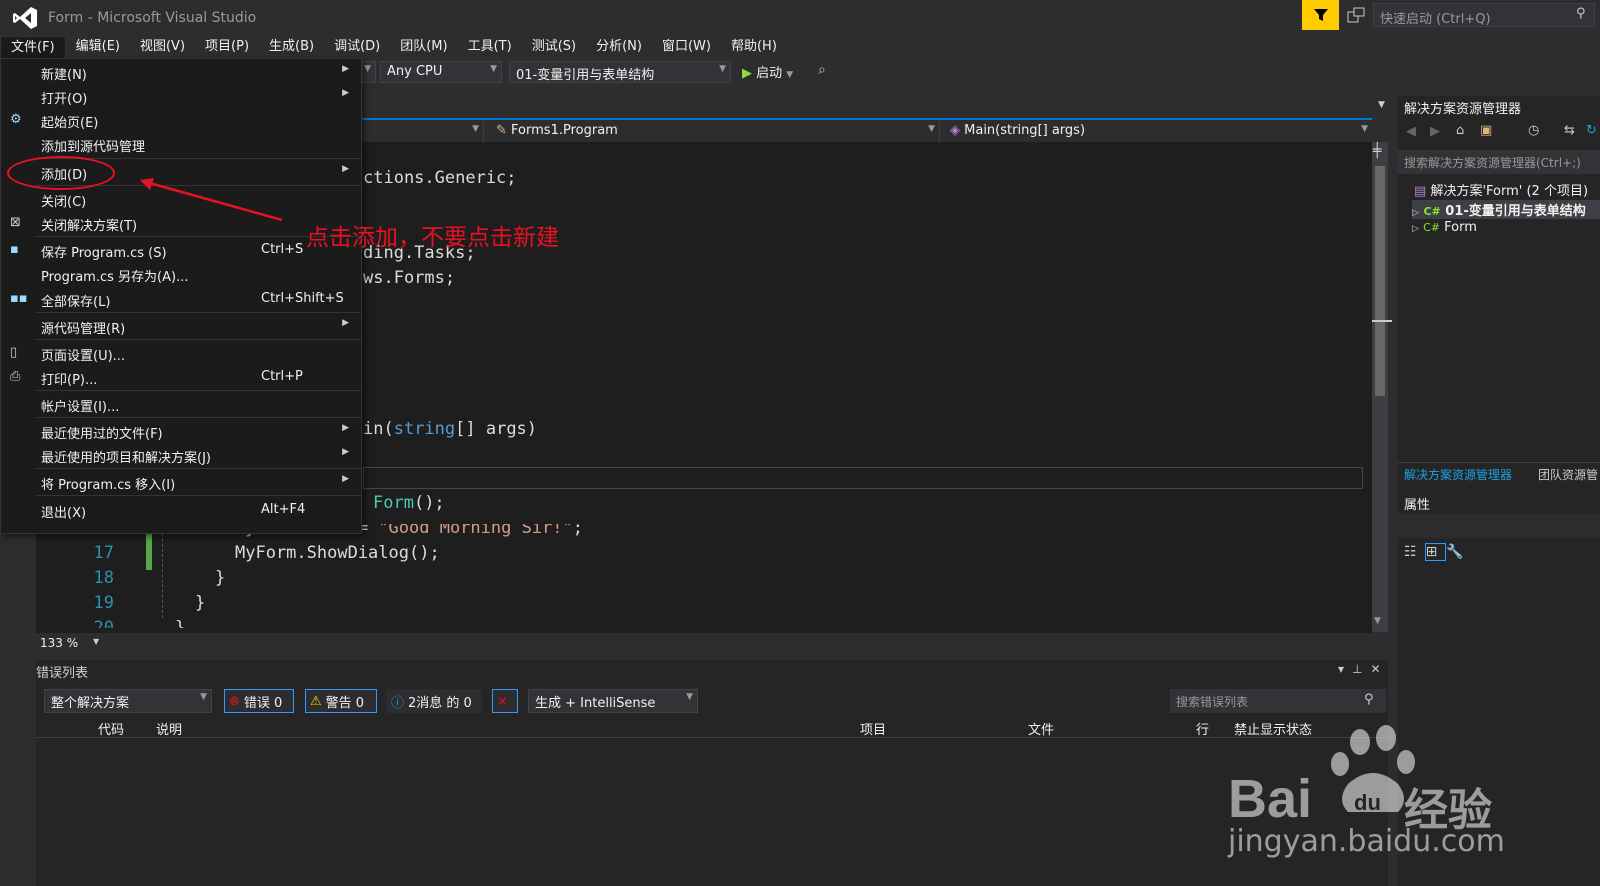 The height and width of the screenshot is (886, 1600). What do you see at coordinates (1380, 281) in the screenshot?
I see `scrollbar-thumb` at bounding box center [1380, 281].